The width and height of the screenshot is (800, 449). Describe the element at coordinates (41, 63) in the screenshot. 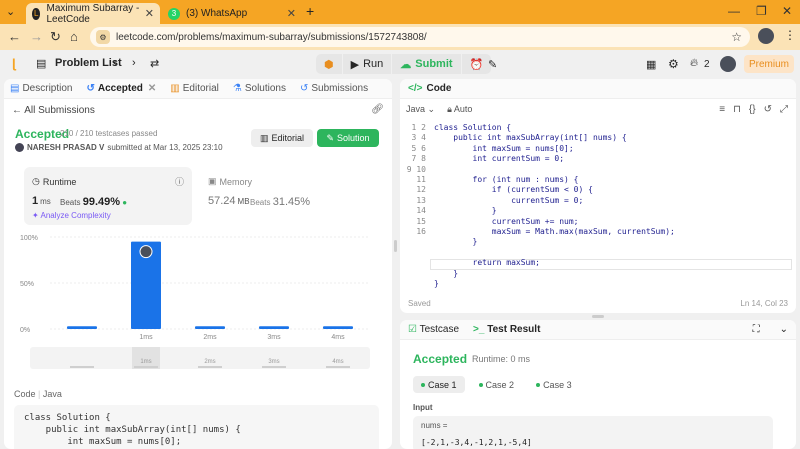

I see `problem-list-icon: ▤` at that location.